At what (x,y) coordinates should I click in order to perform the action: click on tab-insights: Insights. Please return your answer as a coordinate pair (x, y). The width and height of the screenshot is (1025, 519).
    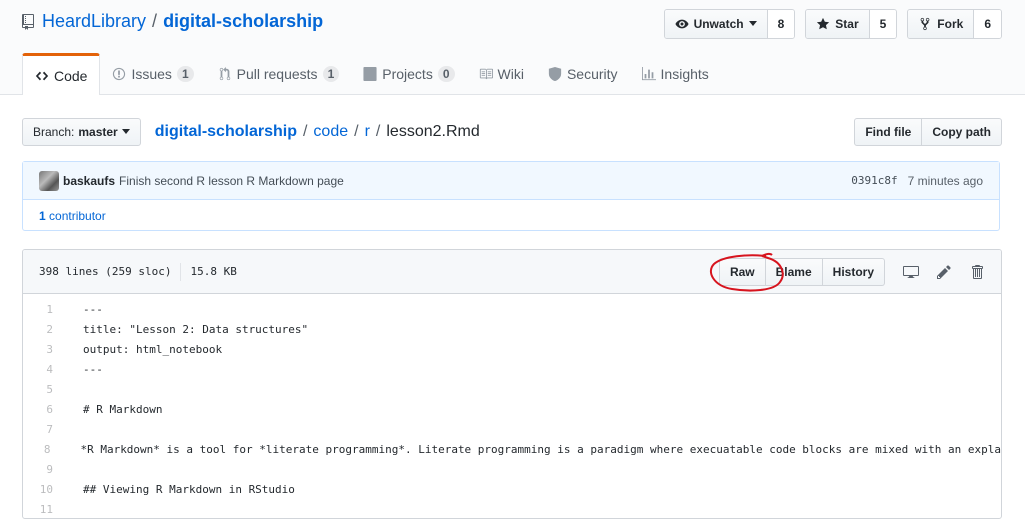
    Looking at the image, I should click on (675, 73).